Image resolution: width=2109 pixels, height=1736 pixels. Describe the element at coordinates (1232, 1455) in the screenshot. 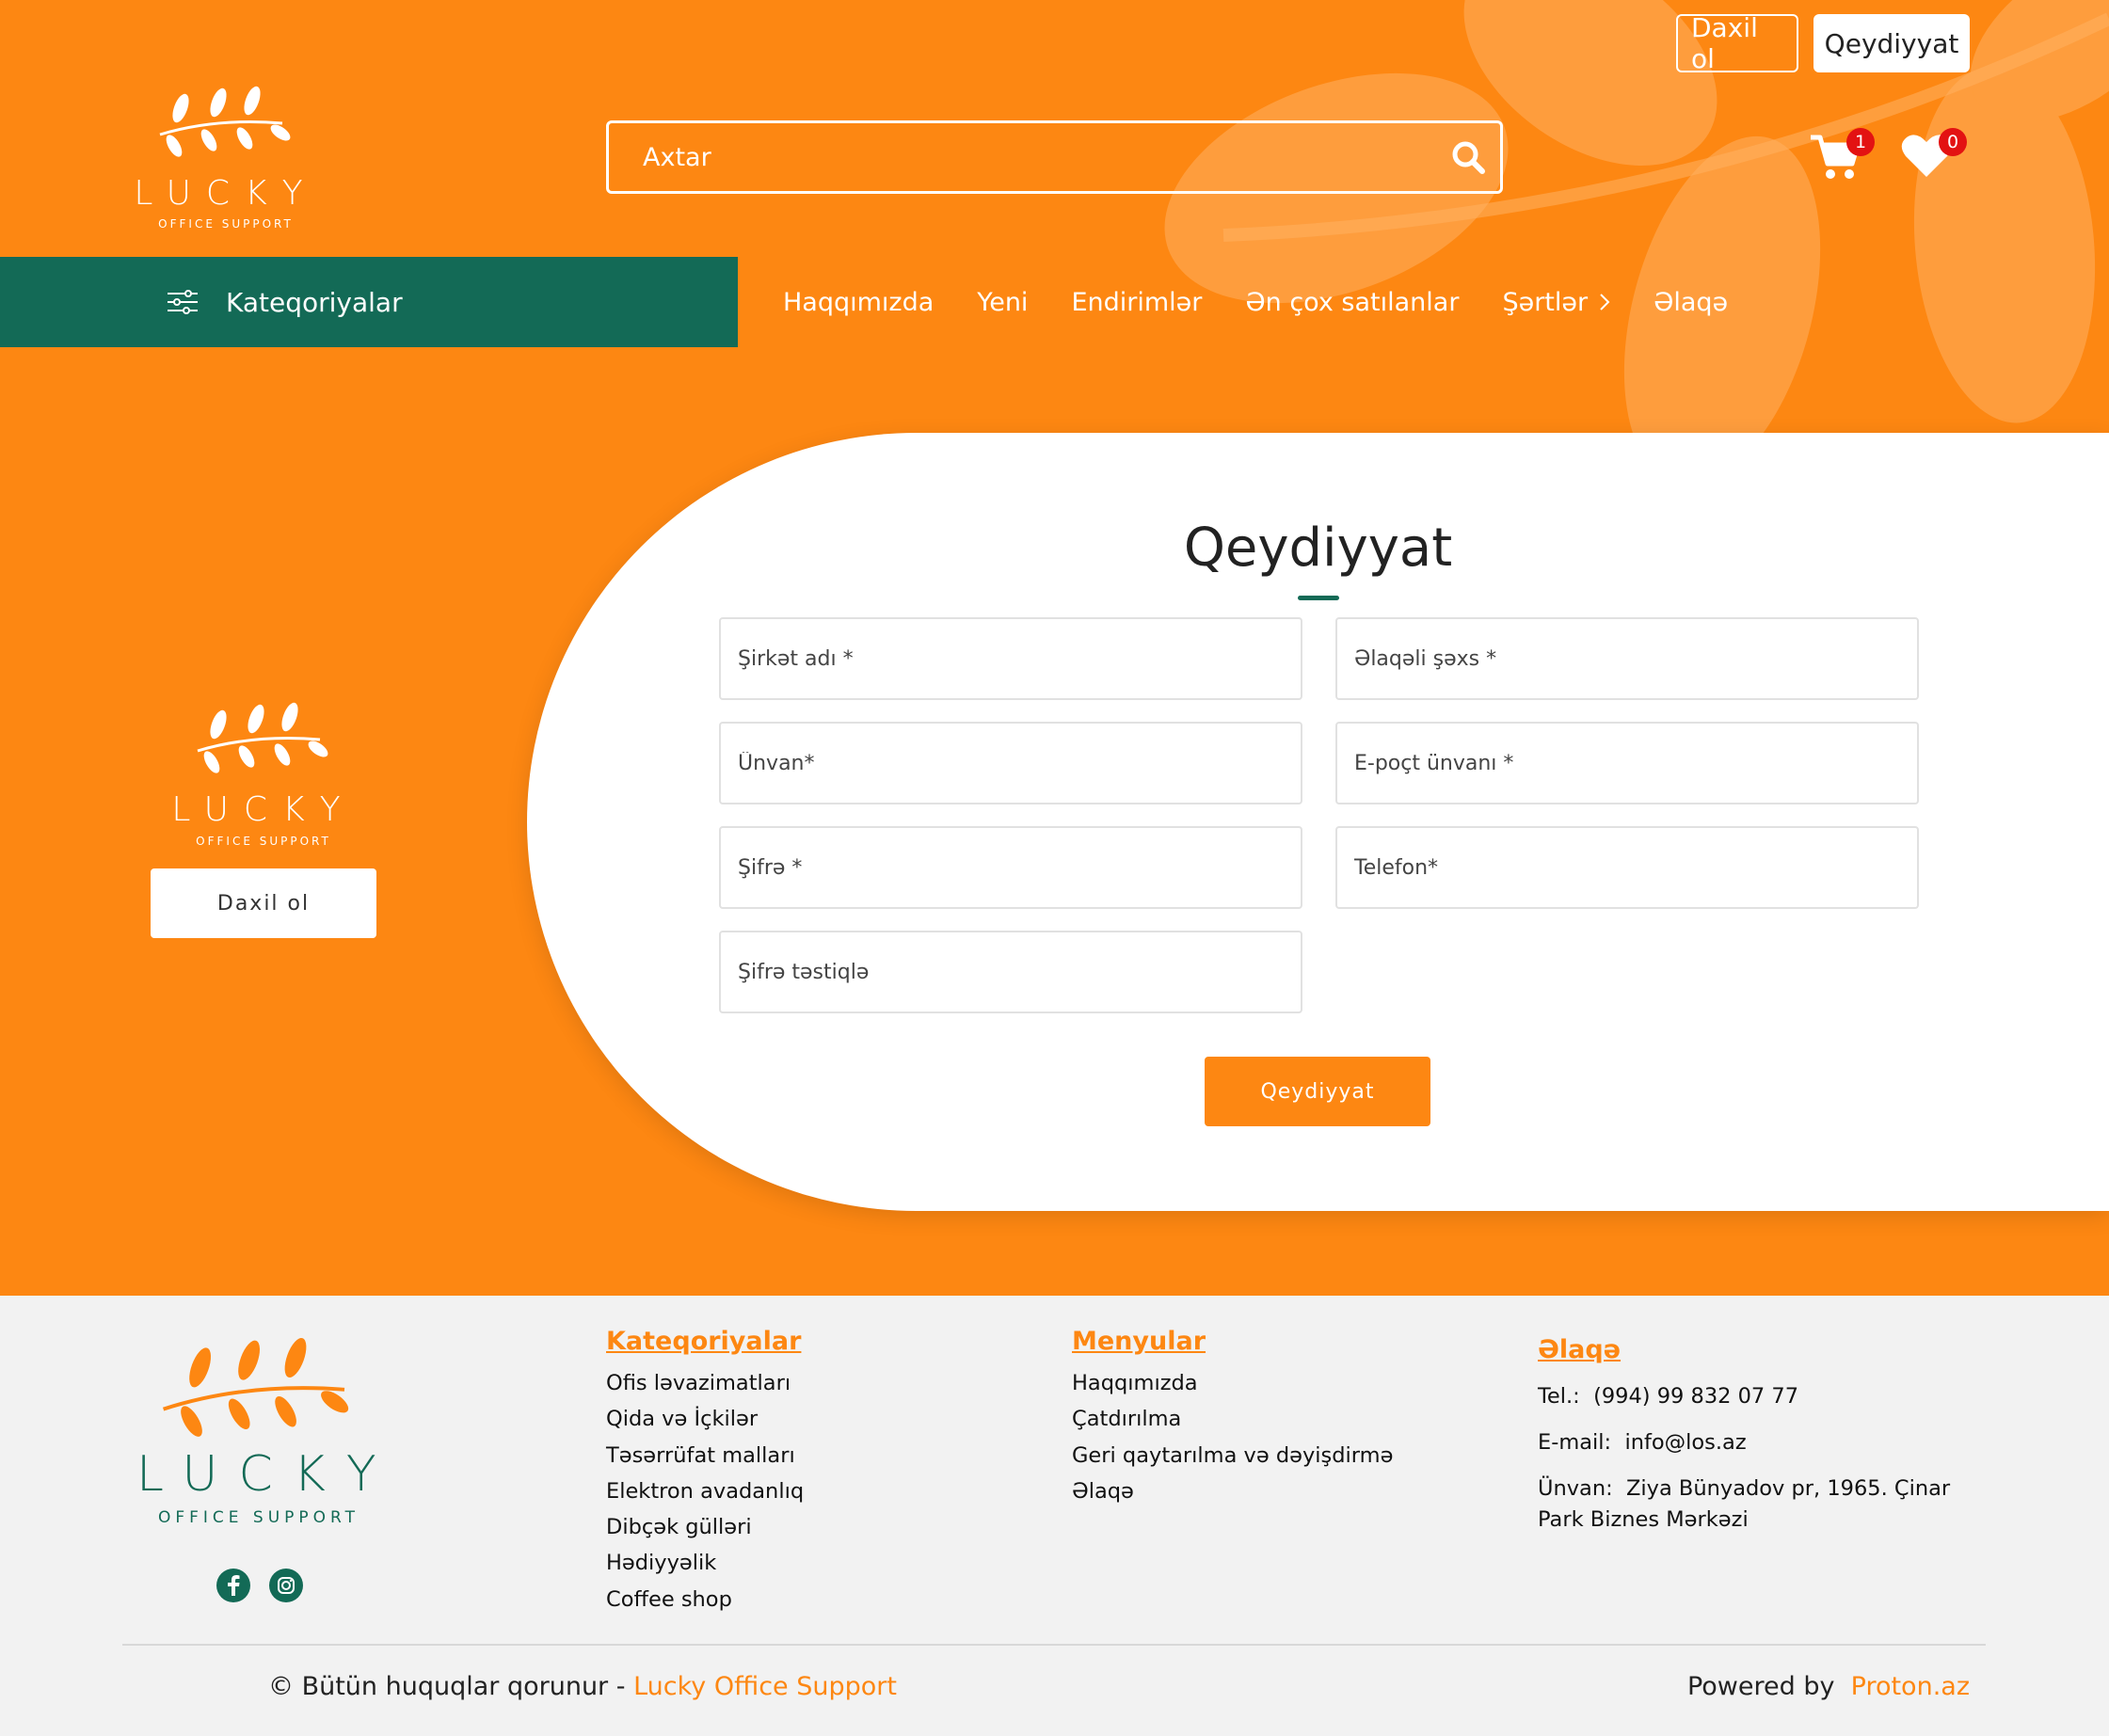

I see `footer-link: Geri qaytarılma və dəyişdirmə` at that location.